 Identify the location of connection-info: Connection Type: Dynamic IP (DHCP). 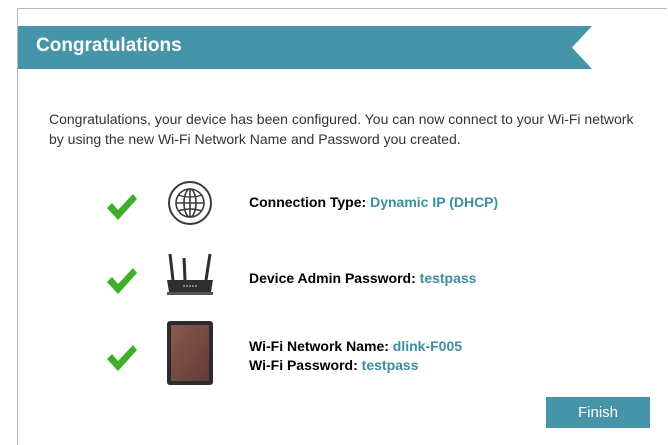
(373, 202).